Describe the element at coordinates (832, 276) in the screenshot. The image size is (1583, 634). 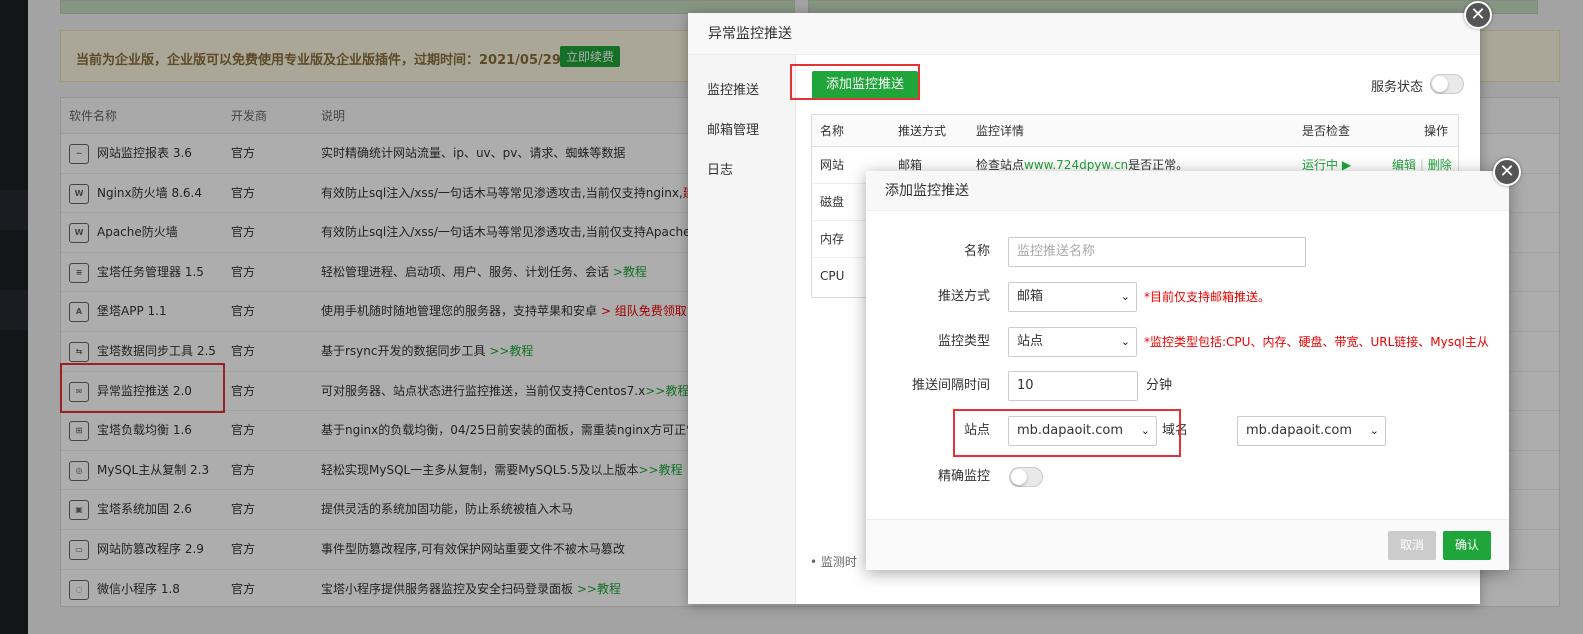
I see `row-name: CPU` at that location.